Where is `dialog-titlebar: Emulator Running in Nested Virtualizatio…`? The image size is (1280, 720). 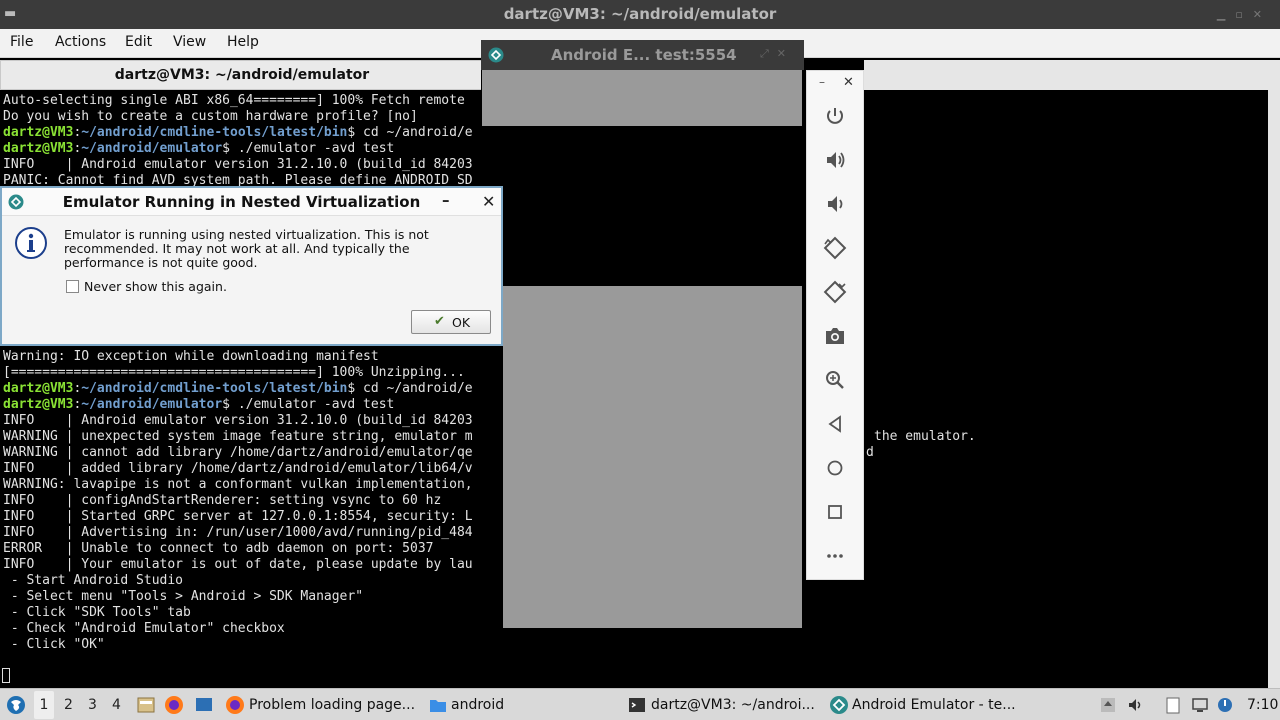 dialog-titlebar: Emulator Running in Nested Virtualizatio… is located at coordinates (251, 202).